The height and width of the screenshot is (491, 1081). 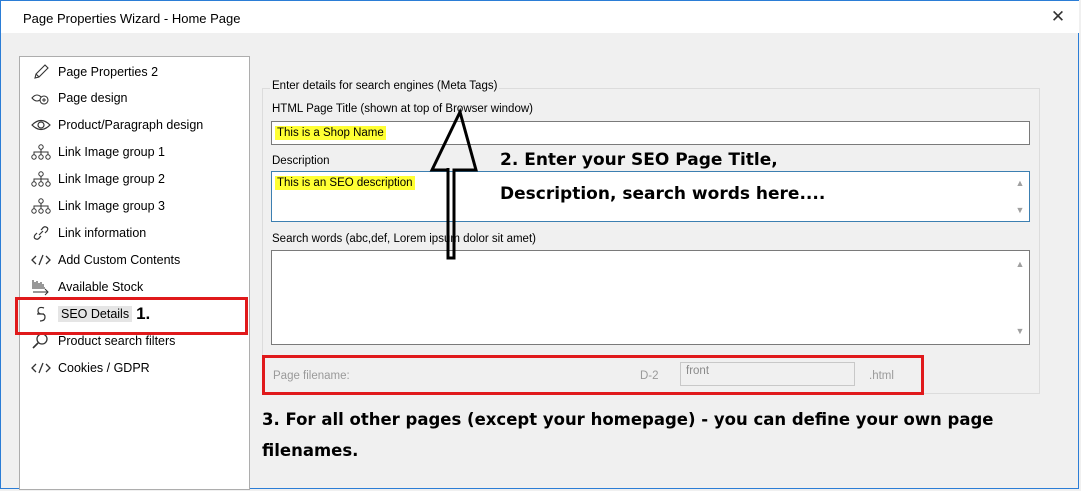 I want to click on sidebar-item-label: Link Image group 1, so click(x=112, y=152).